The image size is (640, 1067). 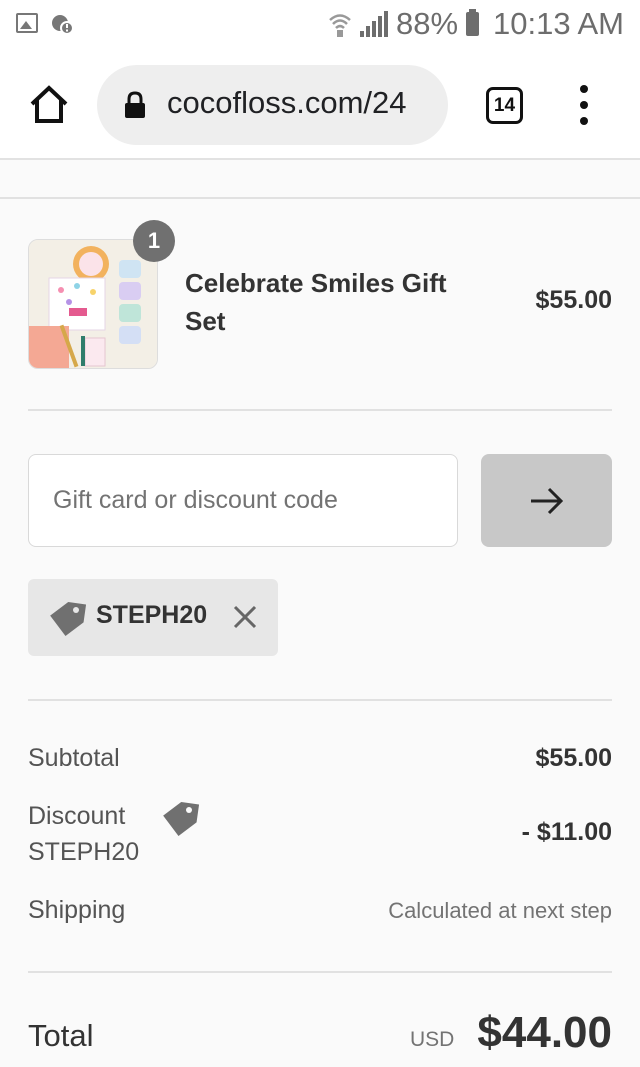 What do you see at coordinates (573, 758) in the screenshot?
I see `subtotal-value: $55.00` at bounding box center [573, 758].